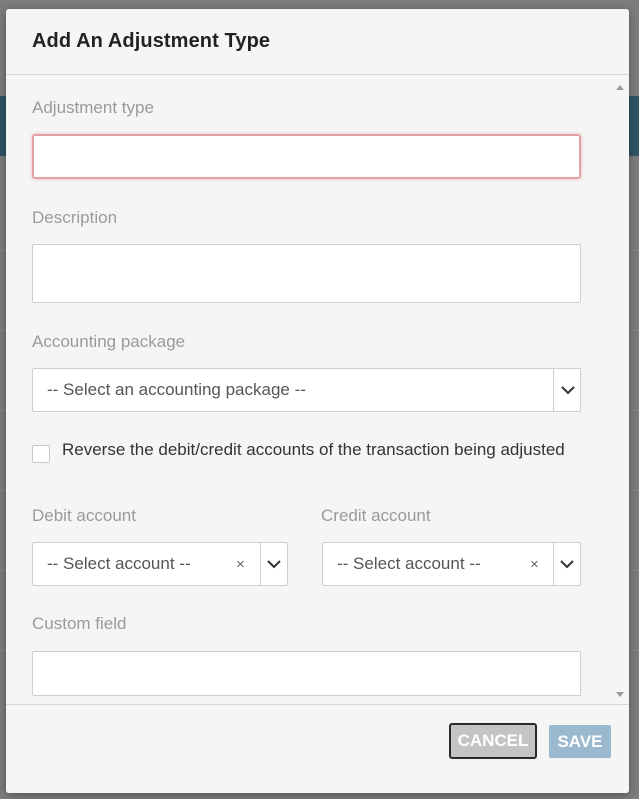 The image size is (639, 799). I want to click on adjustment-type-input, so click(306, 156).